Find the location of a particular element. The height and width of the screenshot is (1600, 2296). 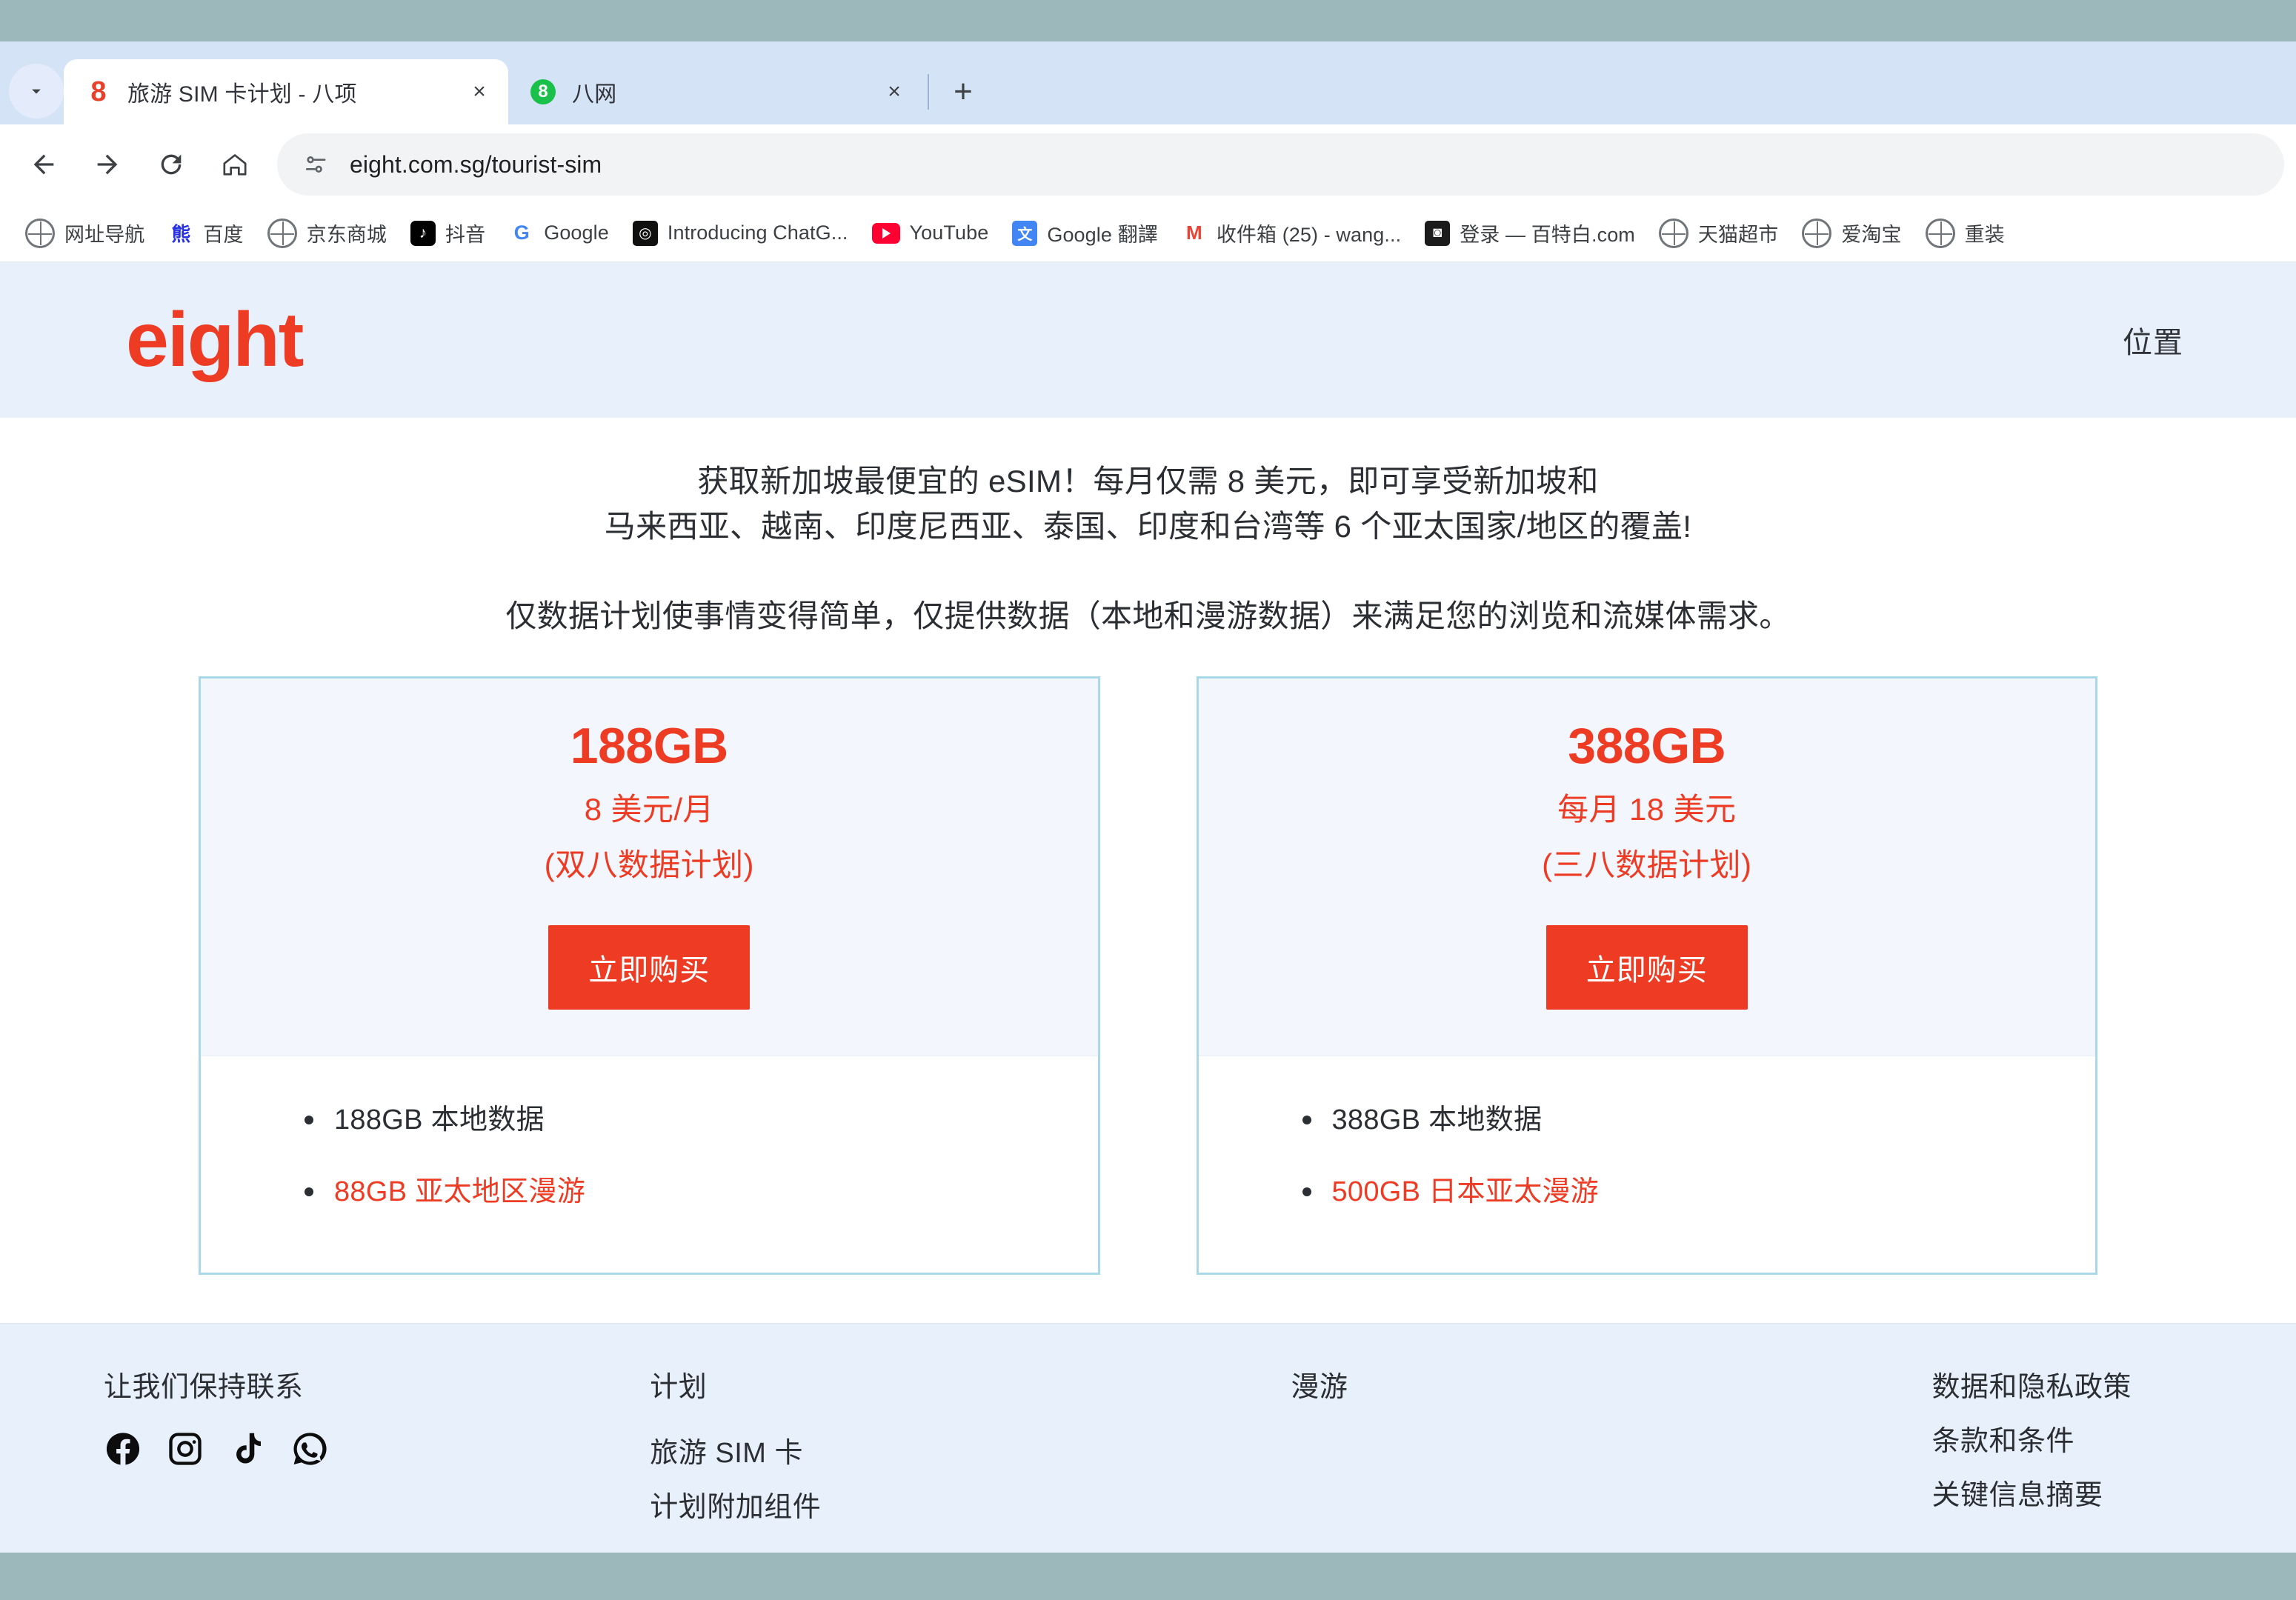

tab-tourist-sim: 8 旅游 SIM 卡计划 - 八项 × is located at coordinates (286, 91).